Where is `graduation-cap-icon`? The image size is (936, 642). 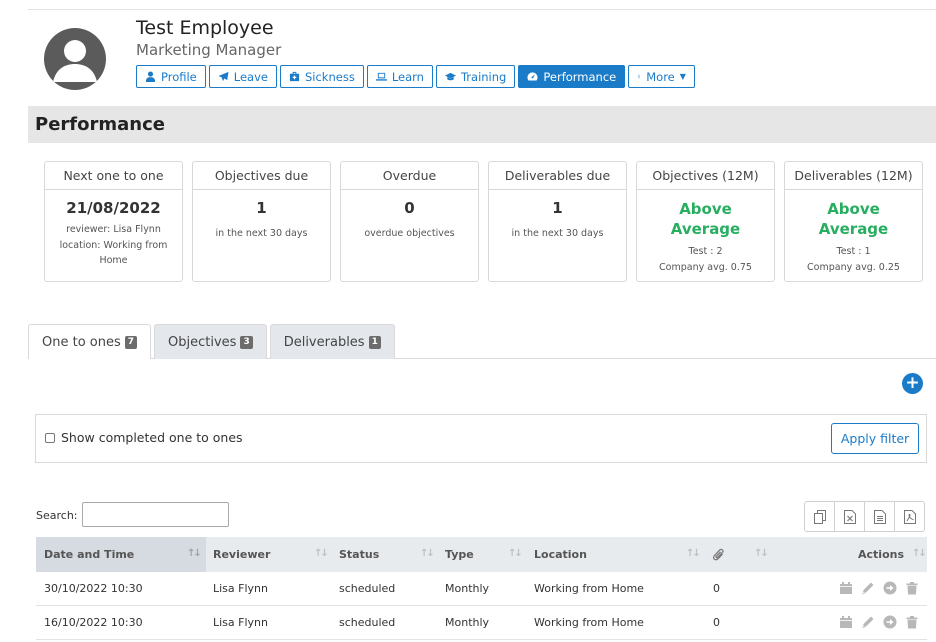
graduation-cap-icon is located at coordinates (450, 76).